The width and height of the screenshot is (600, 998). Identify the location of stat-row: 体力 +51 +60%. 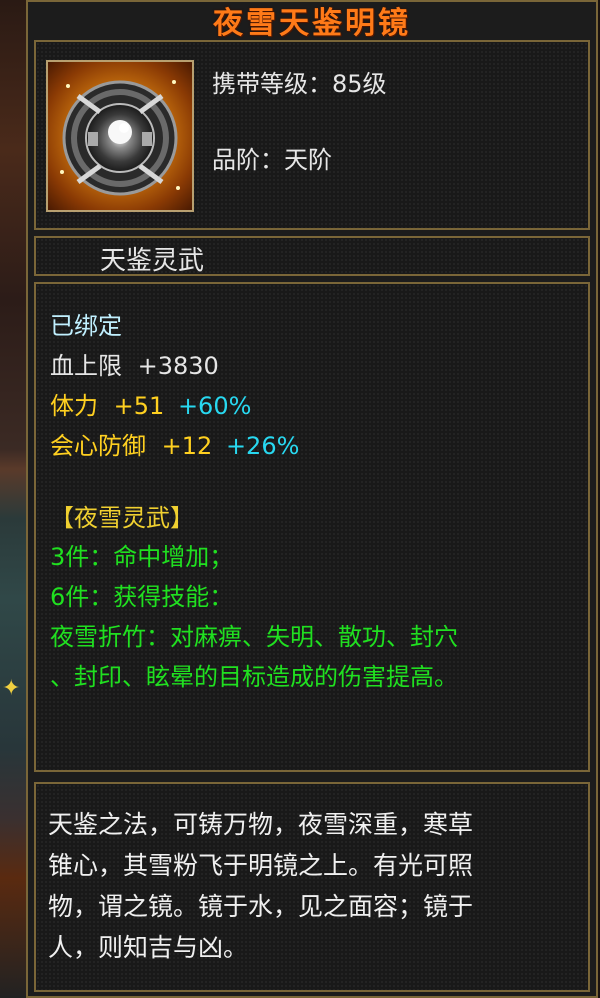
(150, 403).